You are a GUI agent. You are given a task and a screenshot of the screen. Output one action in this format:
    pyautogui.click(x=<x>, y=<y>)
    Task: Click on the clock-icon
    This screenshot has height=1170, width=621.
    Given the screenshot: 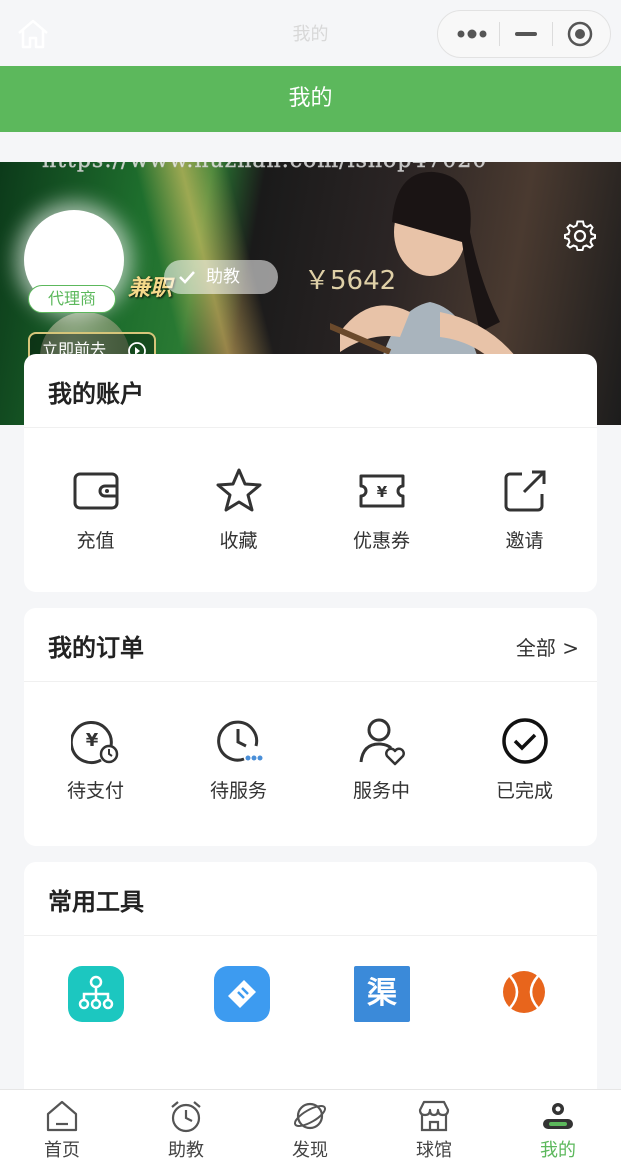 What is the action you would take?
    pyautogui.click(x=239, y=741)
    